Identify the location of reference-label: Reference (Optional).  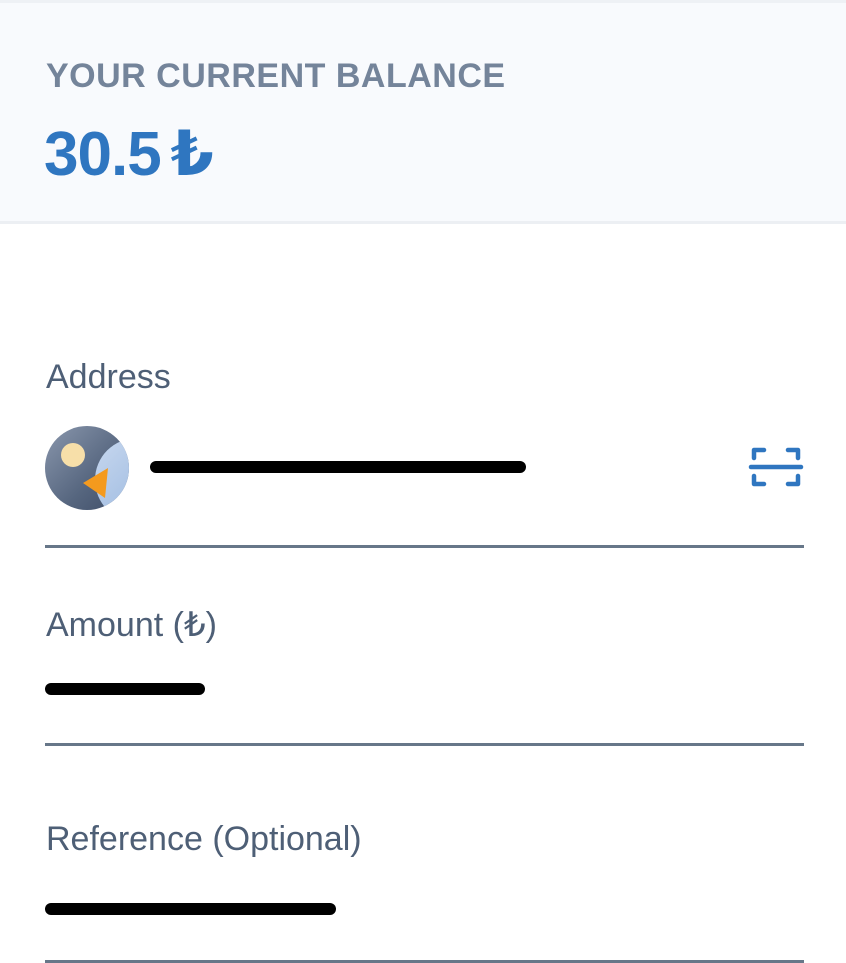
(204, 839).